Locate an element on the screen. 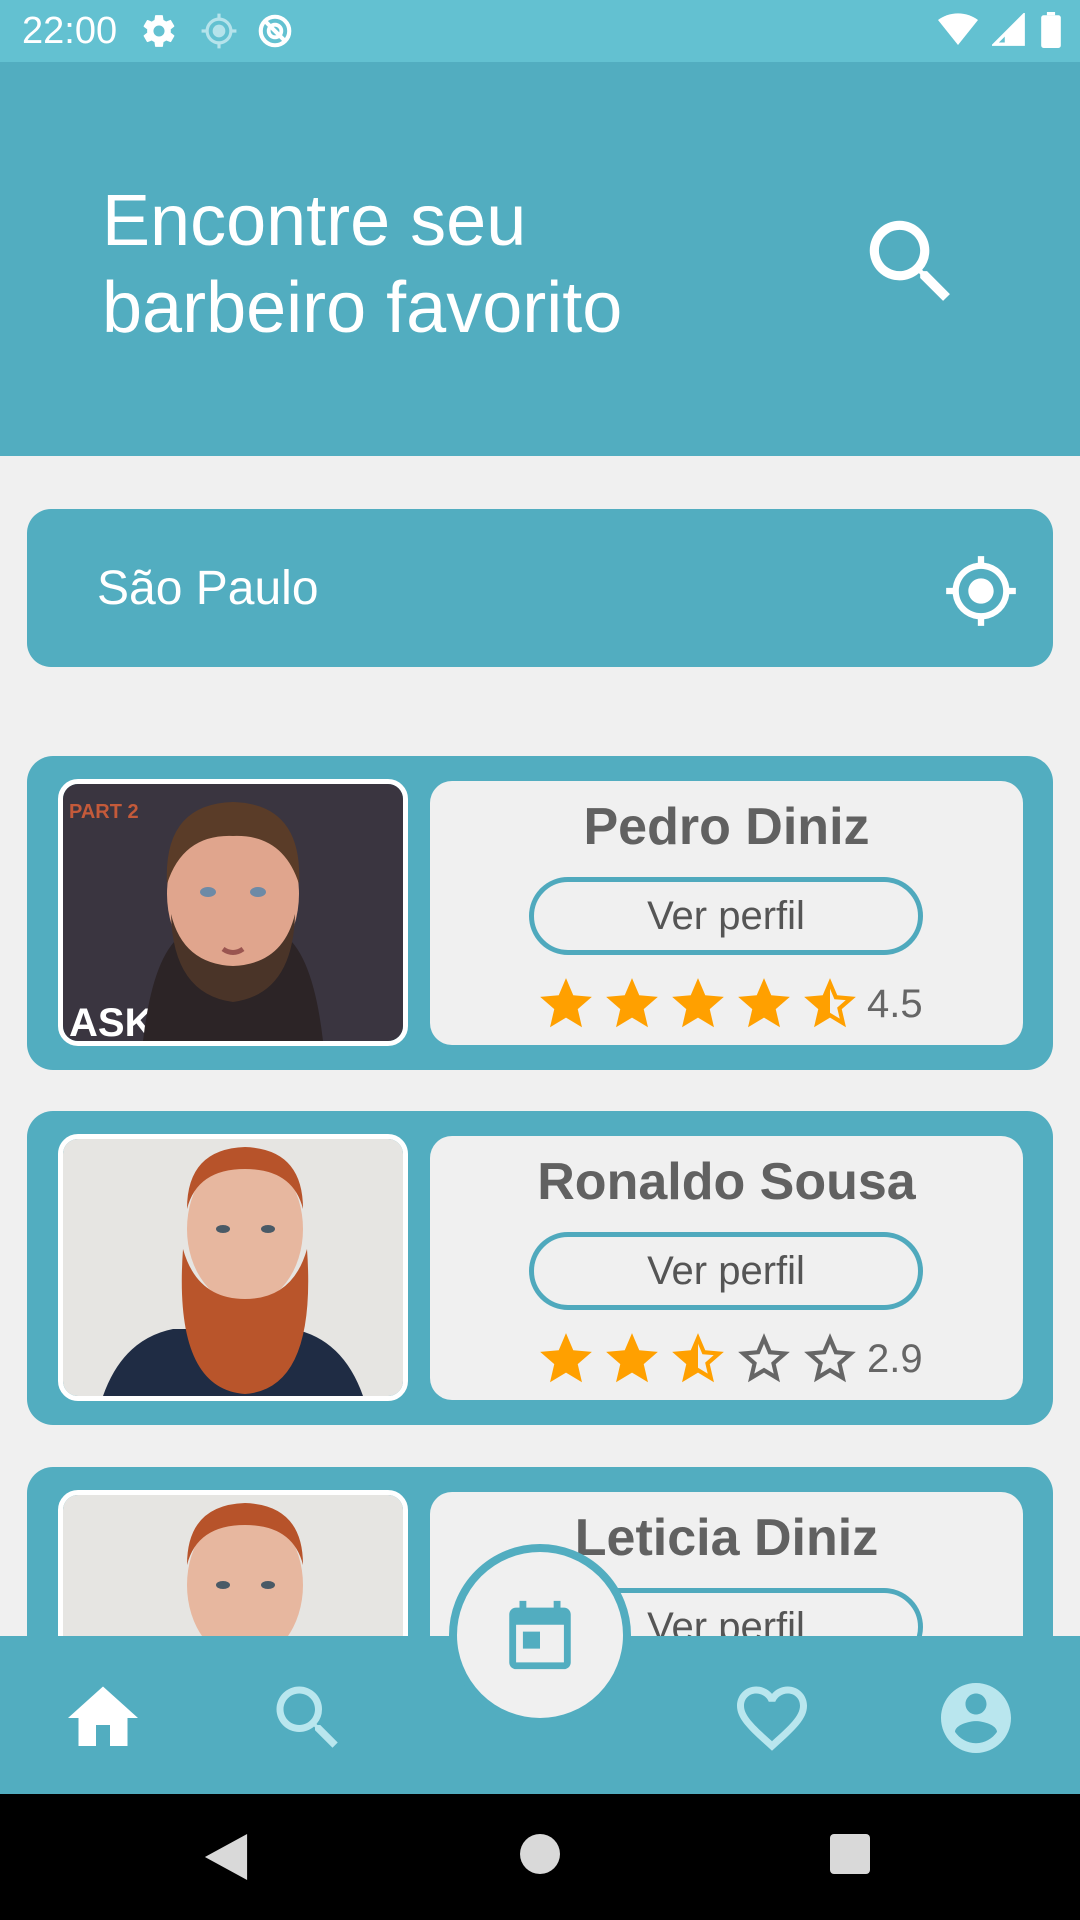 Image resolution: width=1080 pixels, height=1920 pixels. battery-icon is located at coordinates (1051, 30).